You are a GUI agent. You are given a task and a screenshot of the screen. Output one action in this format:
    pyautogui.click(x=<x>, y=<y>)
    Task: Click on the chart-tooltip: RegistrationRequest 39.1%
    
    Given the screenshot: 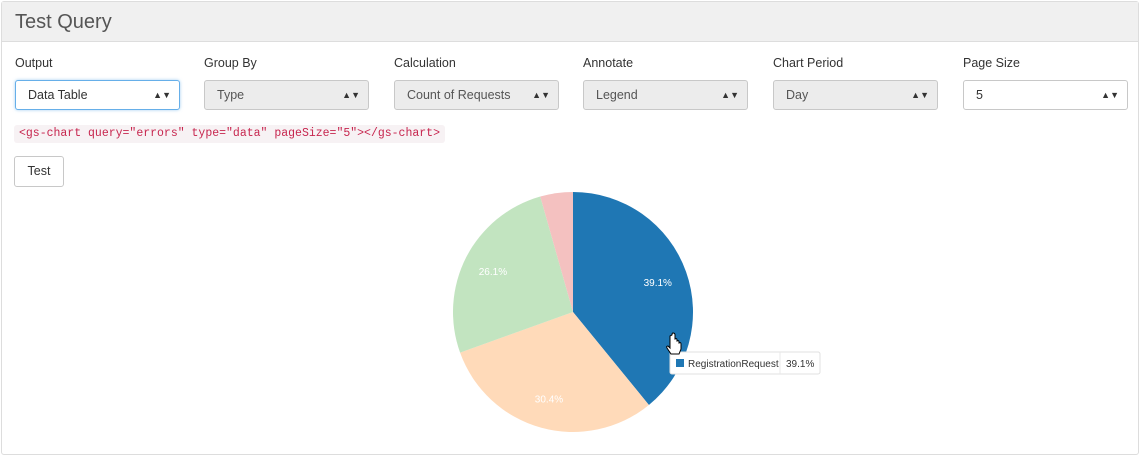 What is the action you would take?
    pyautogui.click(x=745, y=363)
    